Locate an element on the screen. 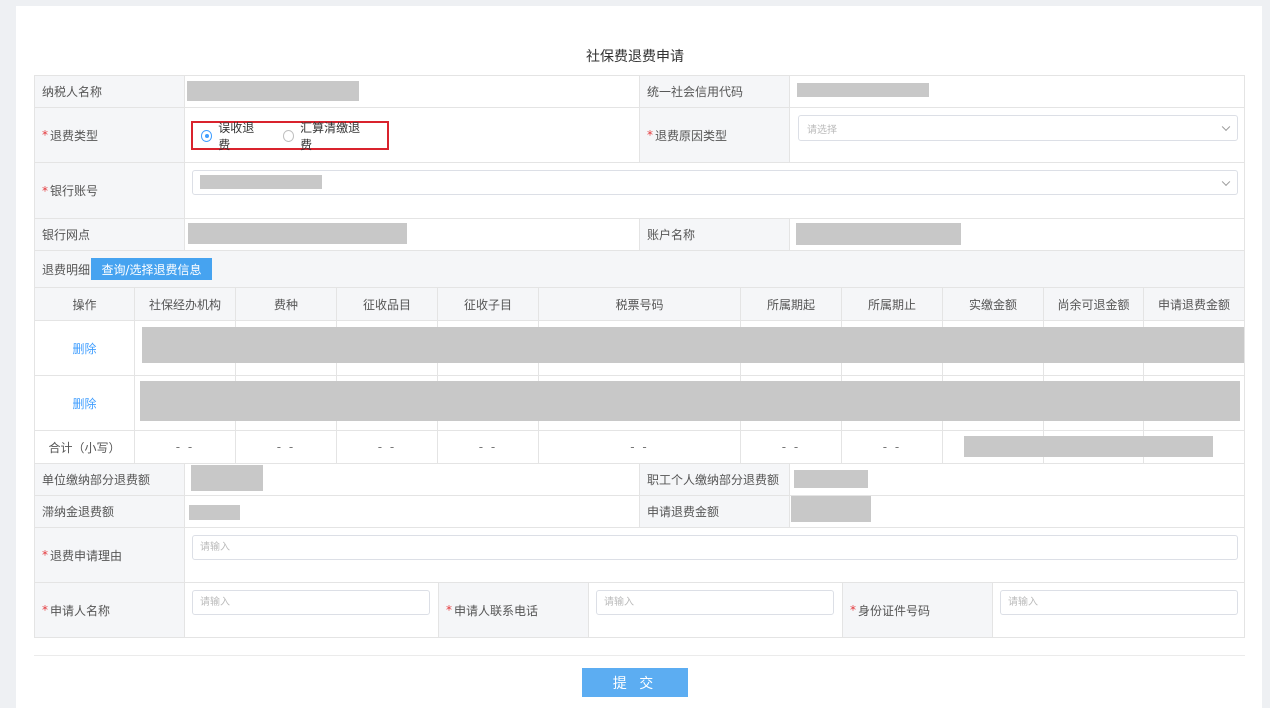 The width and height of the screenshot is (1270, 708). total-period-end: - - is located at coordinates (892, 447).